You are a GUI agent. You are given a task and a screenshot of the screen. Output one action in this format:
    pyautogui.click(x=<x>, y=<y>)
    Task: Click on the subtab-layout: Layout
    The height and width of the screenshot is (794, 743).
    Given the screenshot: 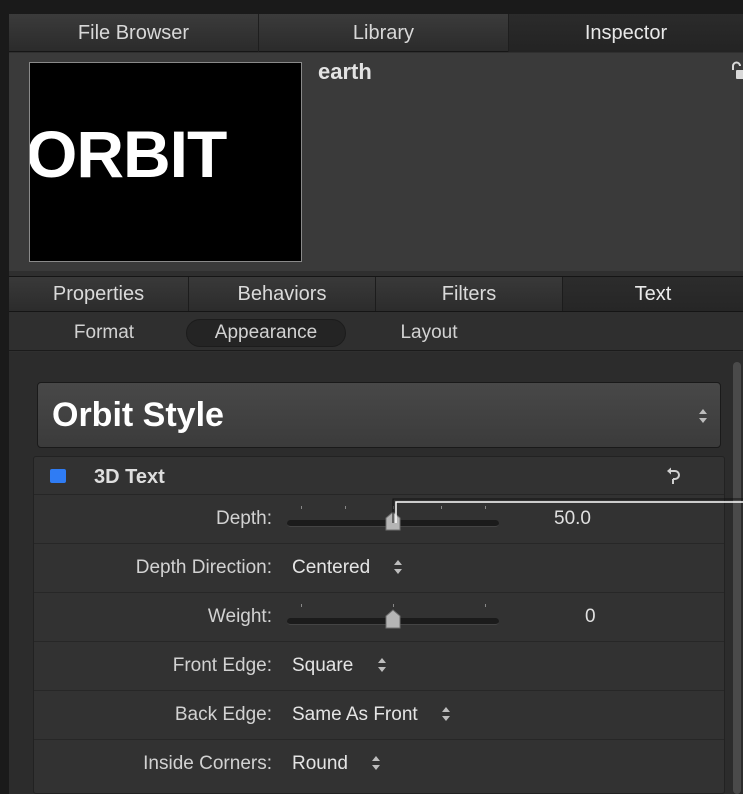 What is the action you would take?
    pyautogui.click(x=429, y=333)
    